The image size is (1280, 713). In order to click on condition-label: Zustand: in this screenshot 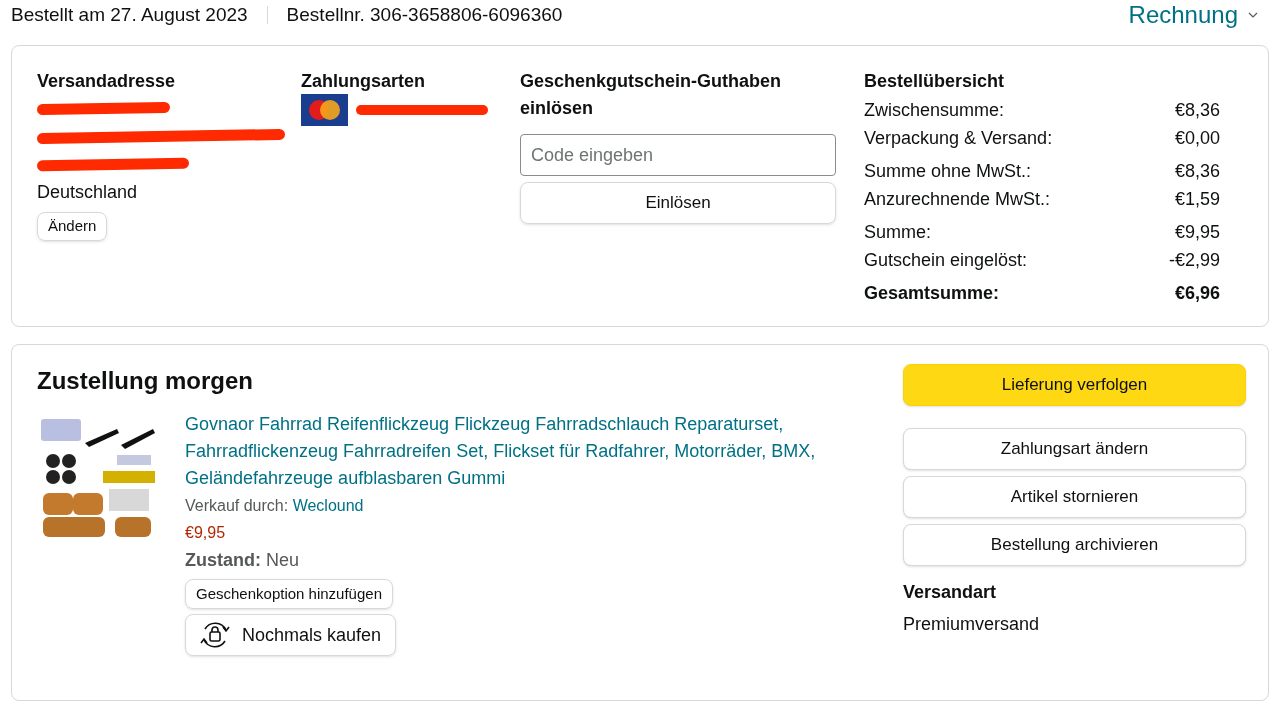, I will do `click(223, 560)`.